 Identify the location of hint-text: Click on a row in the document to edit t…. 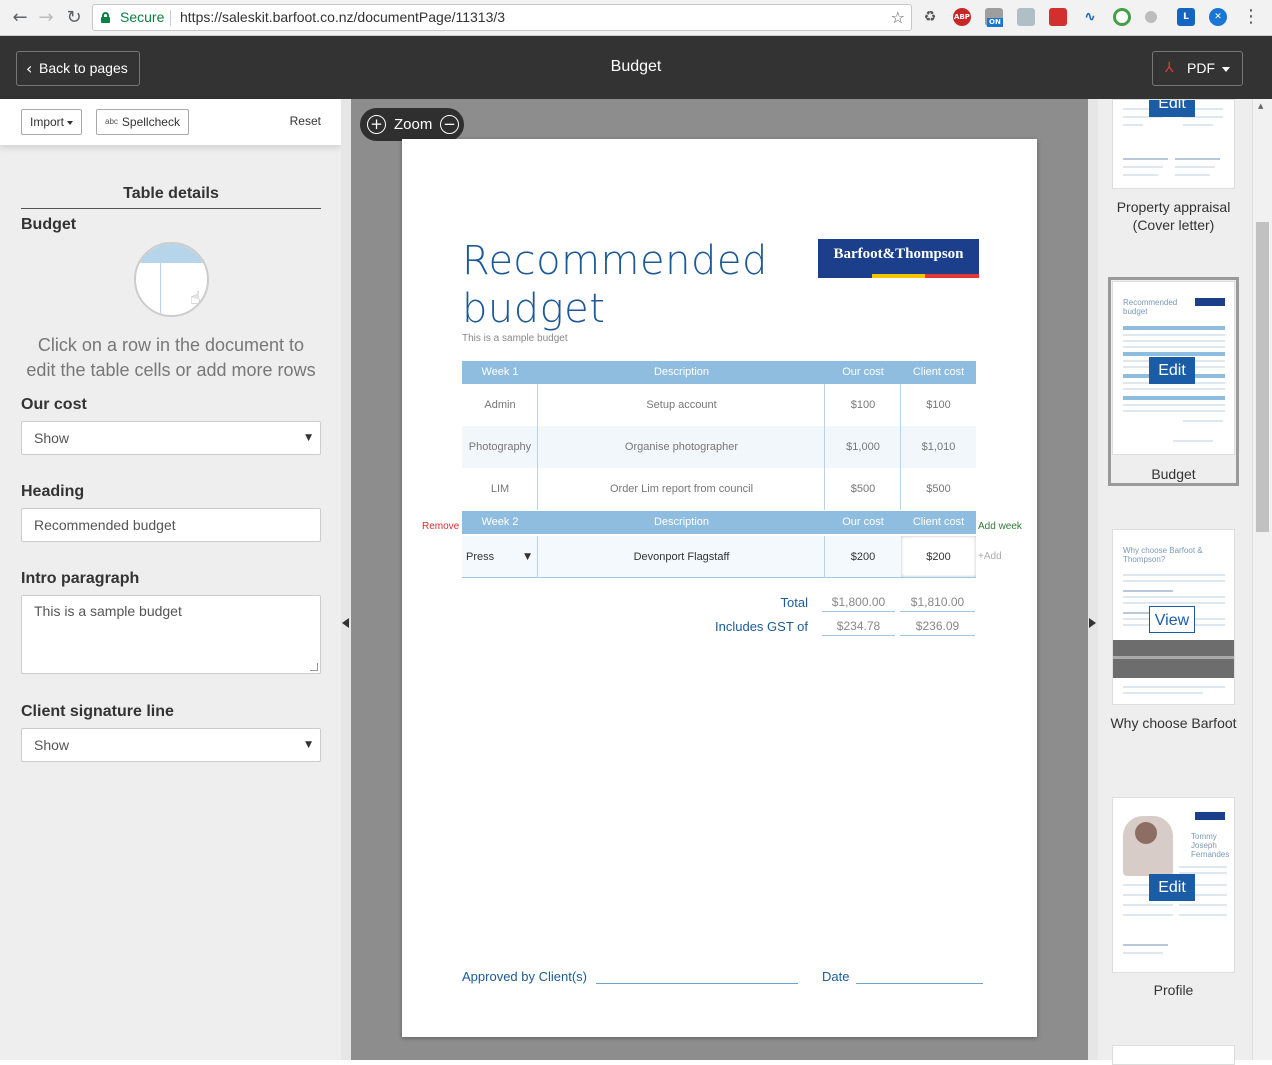
(171, 357).